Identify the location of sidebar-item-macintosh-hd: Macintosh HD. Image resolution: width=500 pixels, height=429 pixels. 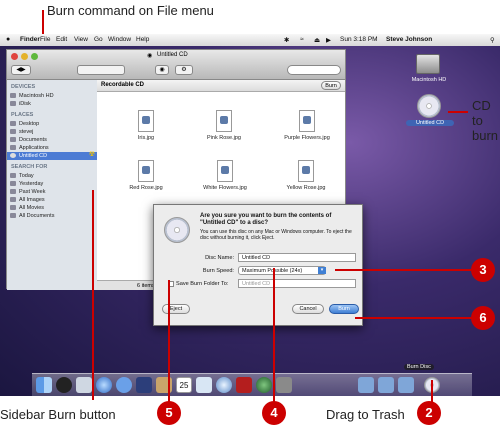
(52, 96).